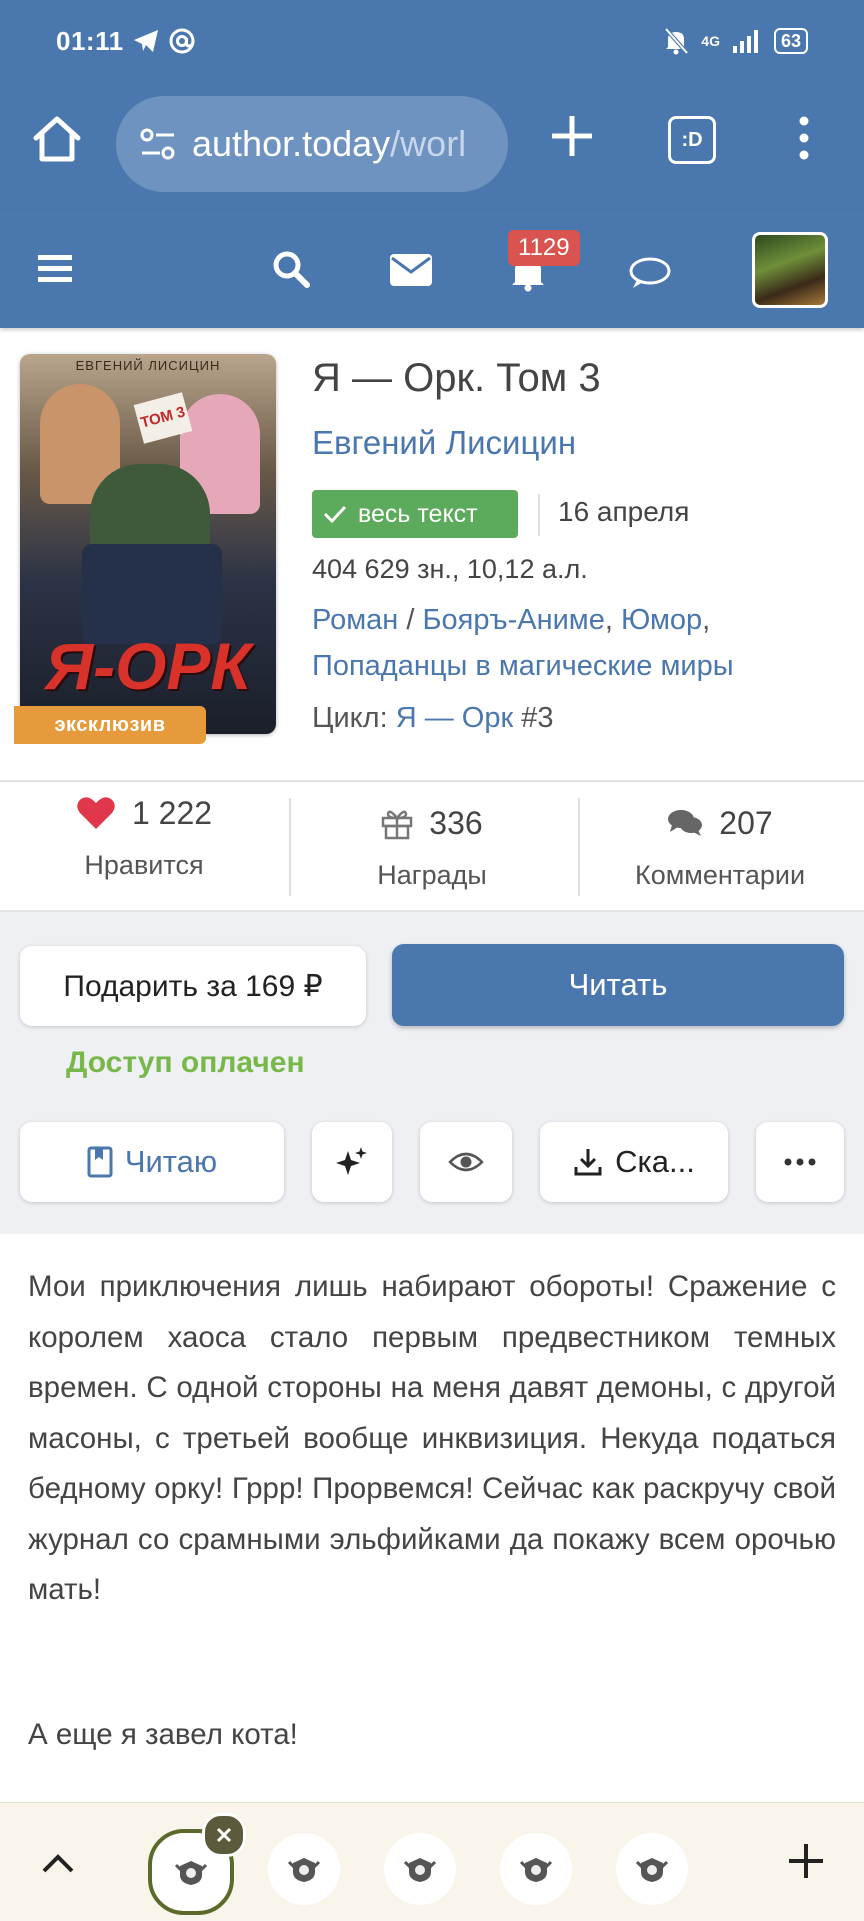 Image resolution: width=864 pixels, height=1921 pixels. I want to click on publish-date: 16 апреля, so click(624, 511).